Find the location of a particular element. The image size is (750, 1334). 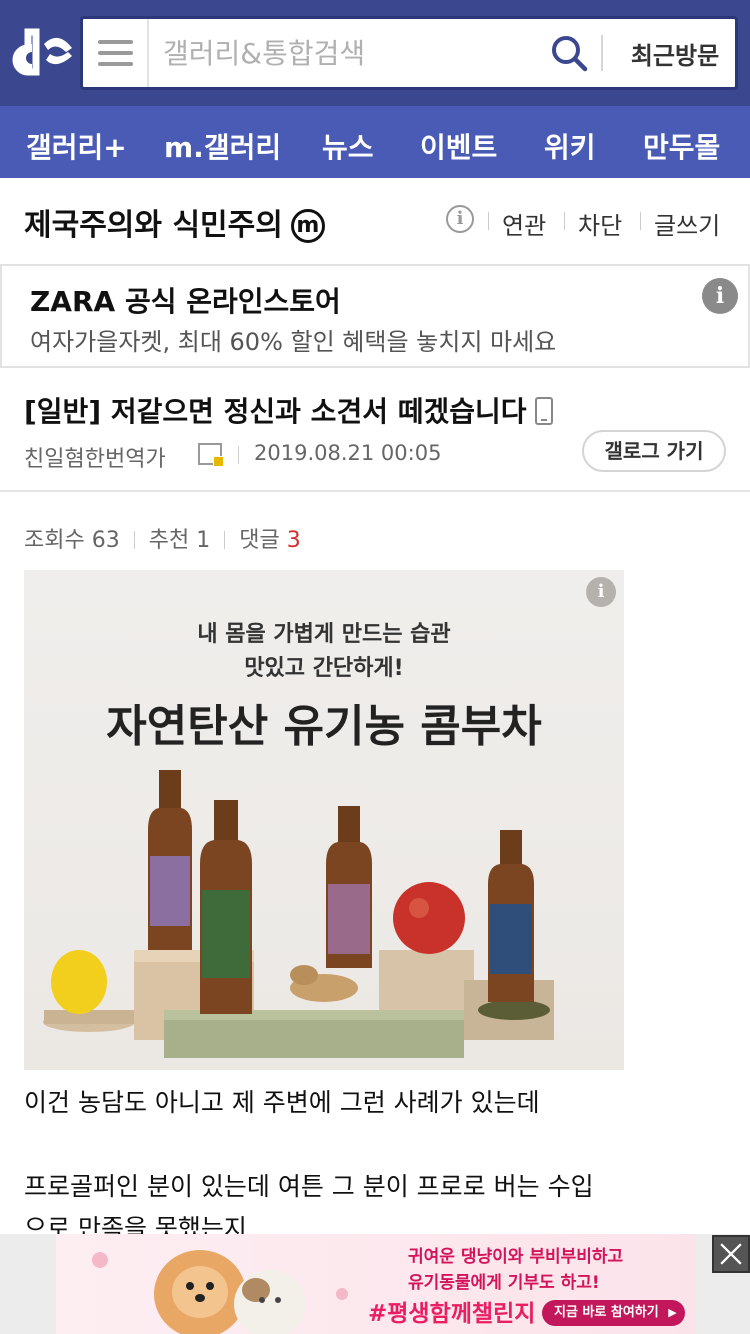

search-divider is located at coordinates (602, 53).